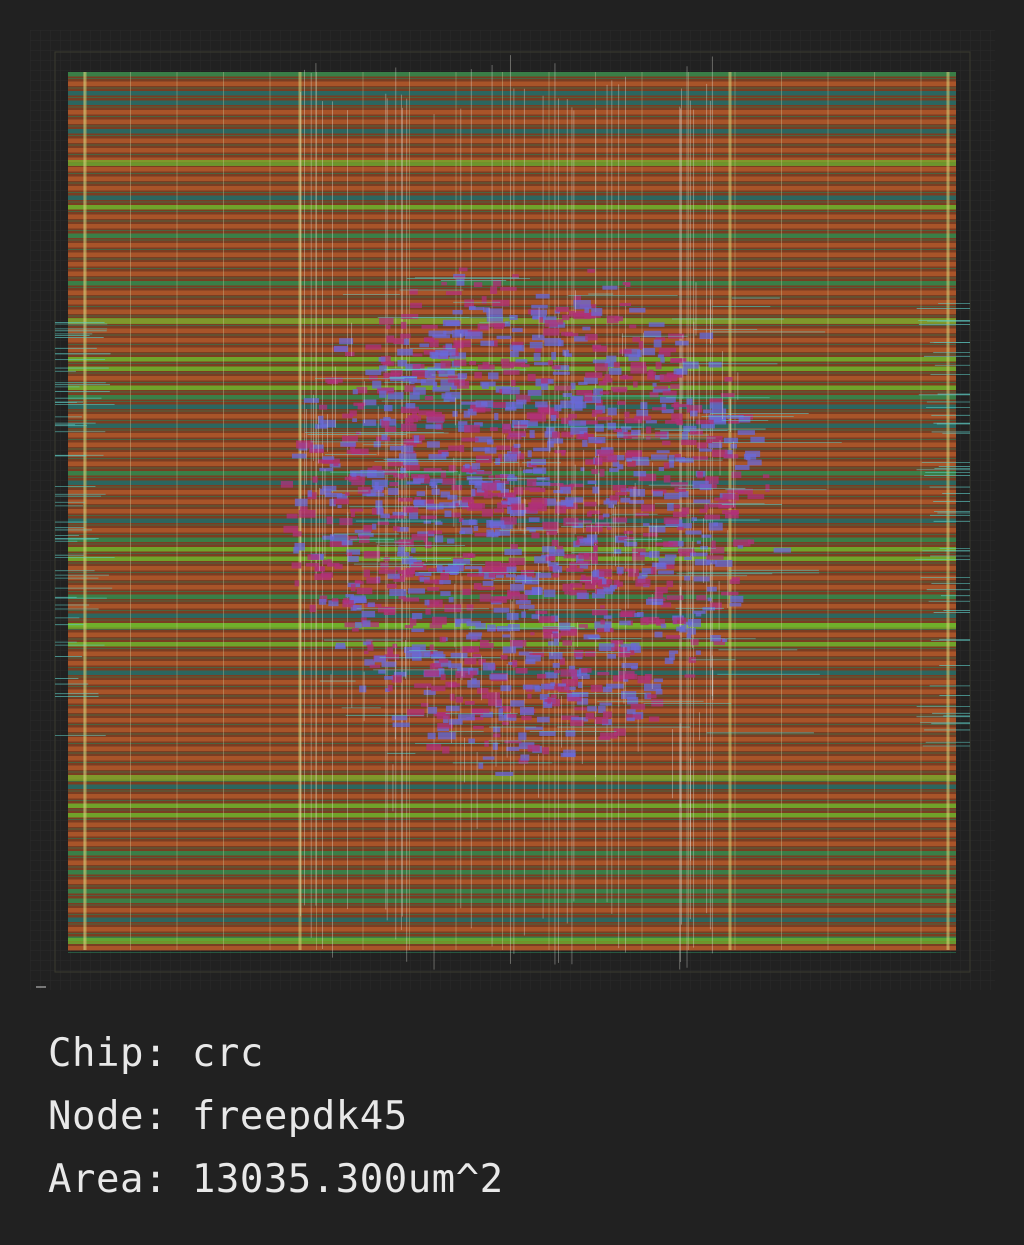  I want to click on chip-name-label: Chip: crc, so click(156, 1053).